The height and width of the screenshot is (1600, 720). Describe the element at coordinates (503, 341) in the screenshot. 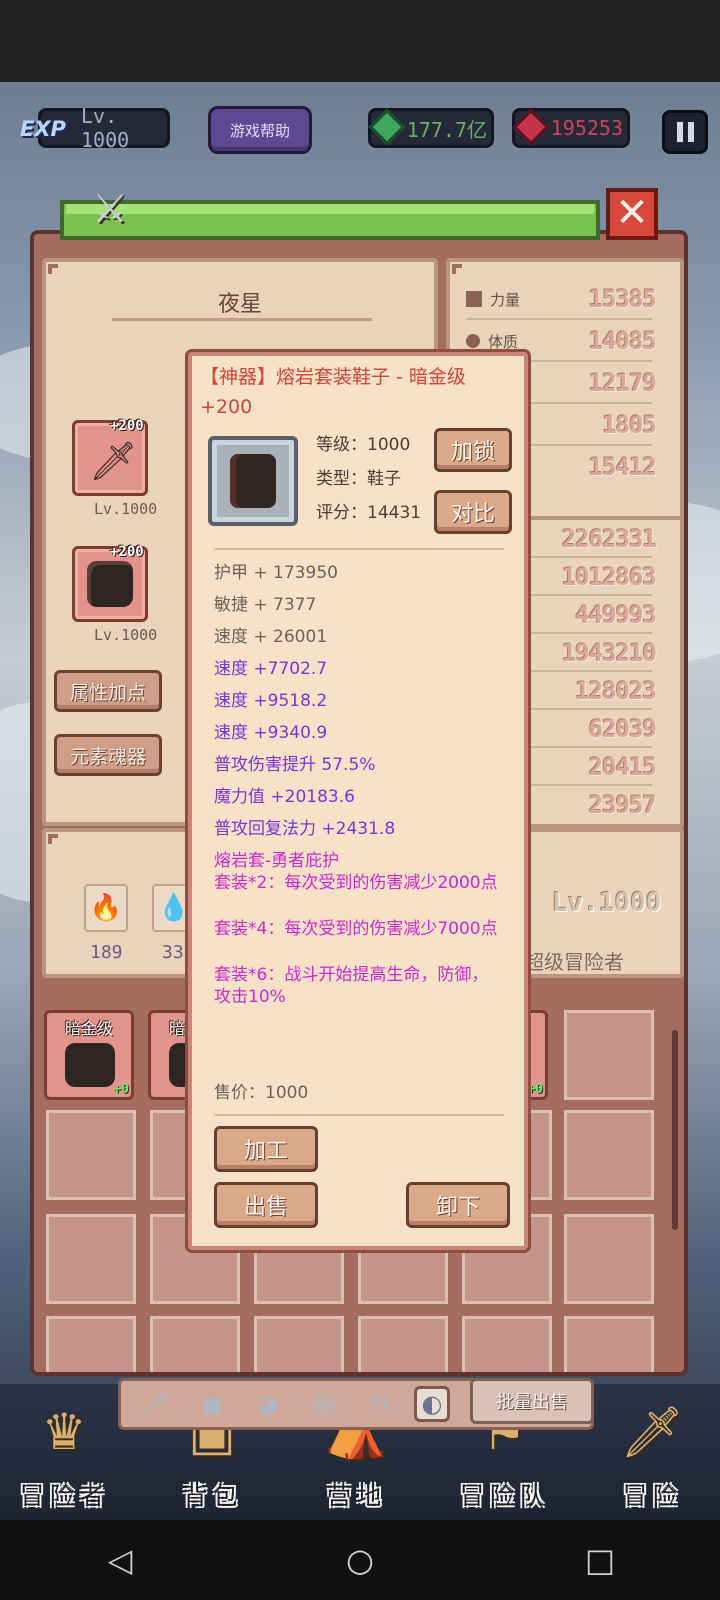

I see `stat-label: 体质` at that location.